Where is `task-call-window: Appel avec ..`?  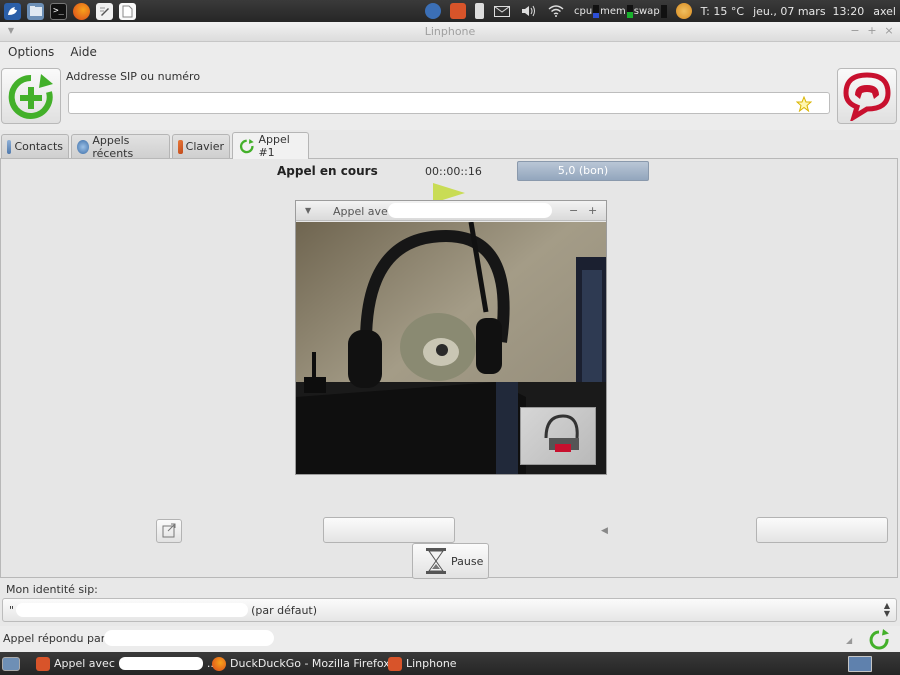 task-call-window: Appel avec .. is located at coordinates (125, 663).